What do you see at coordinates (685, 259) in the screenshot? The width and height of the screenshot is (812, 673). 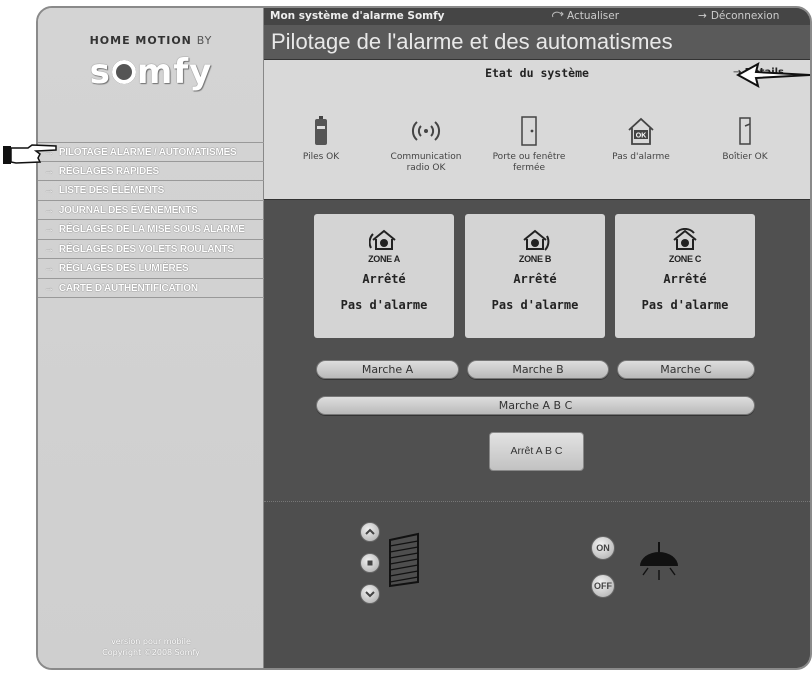 I see `zone-name: ZONE C` at bounding box center [685, 259].